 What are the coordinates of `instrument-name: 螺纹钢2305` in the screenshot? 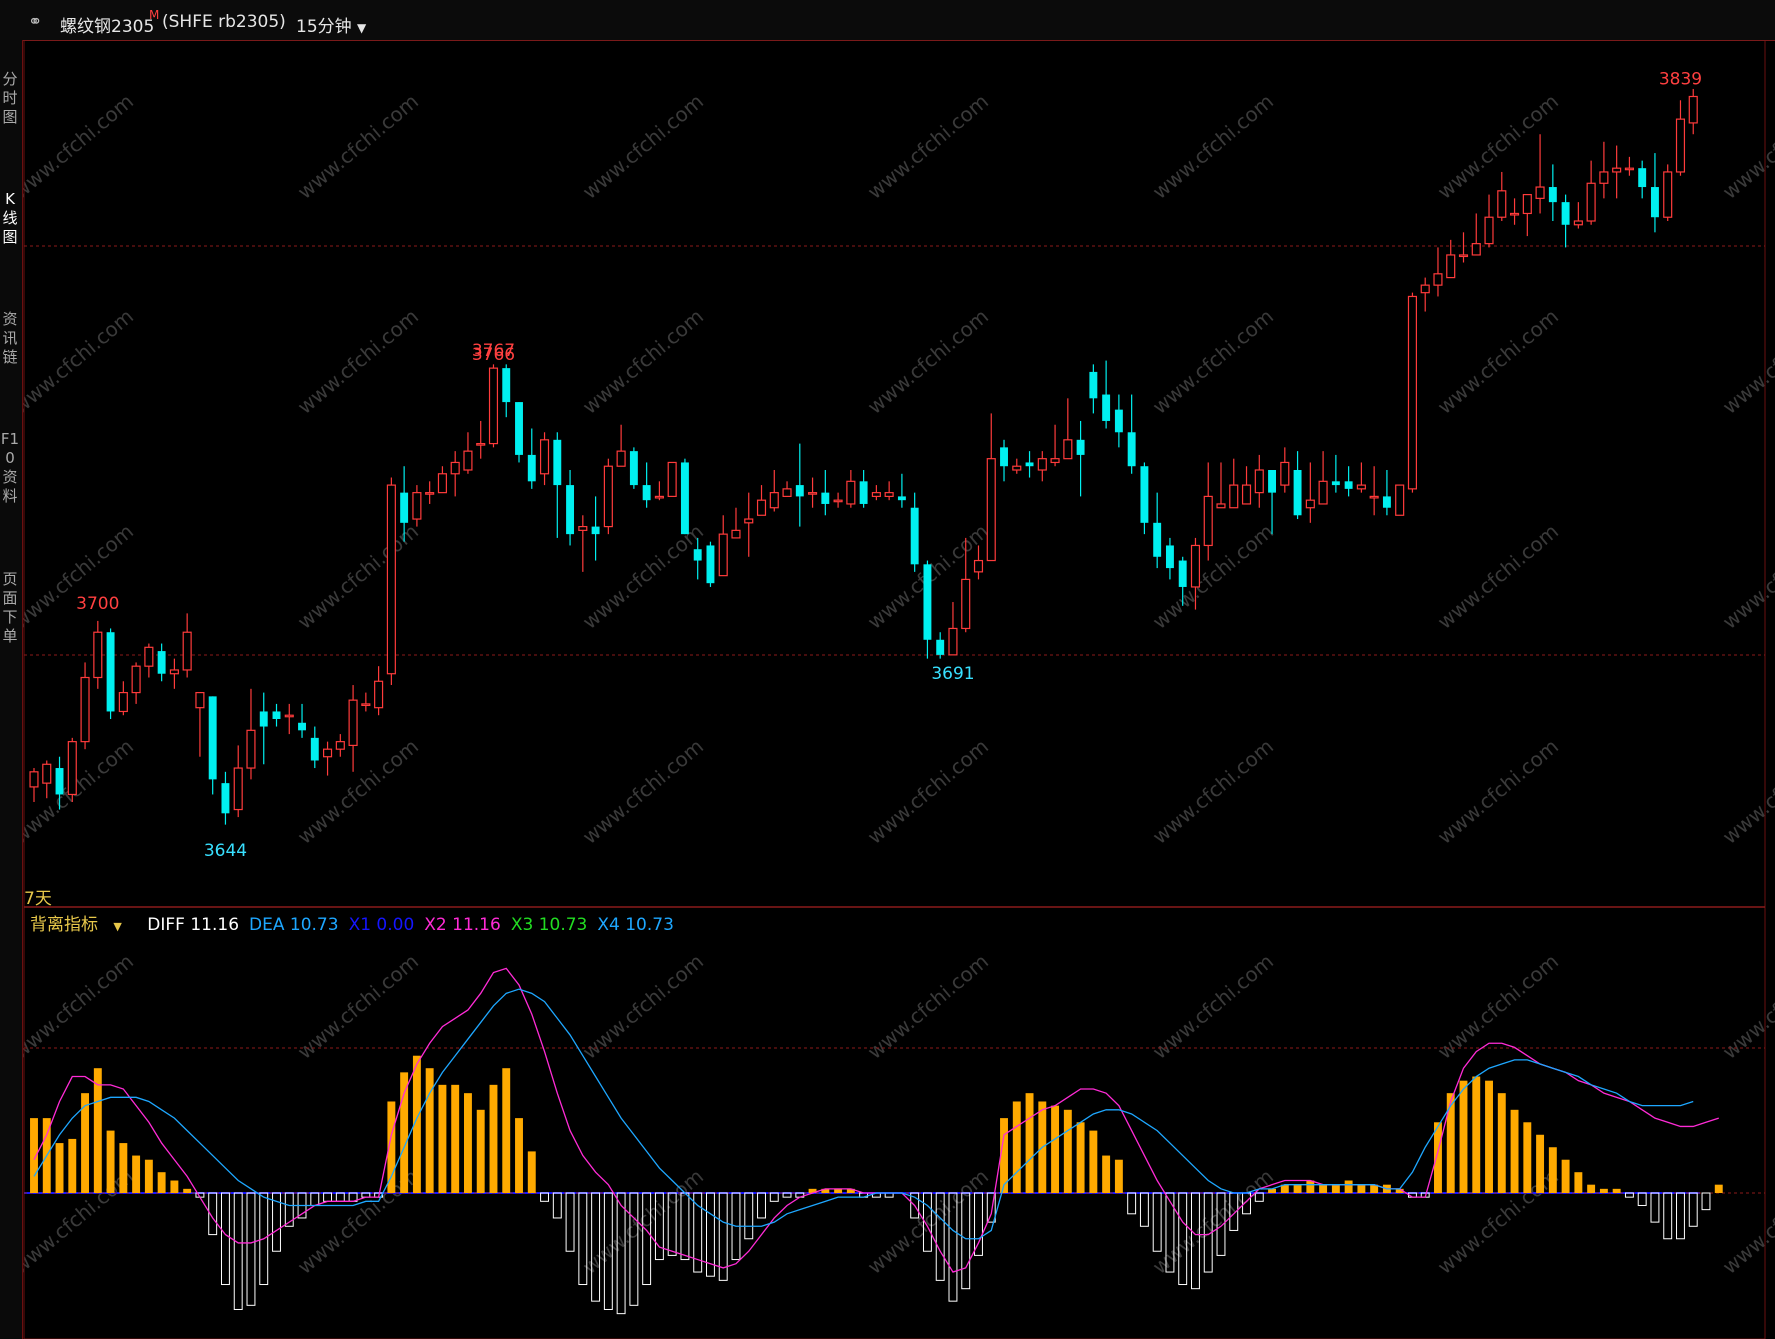 It's located at (107, 24).